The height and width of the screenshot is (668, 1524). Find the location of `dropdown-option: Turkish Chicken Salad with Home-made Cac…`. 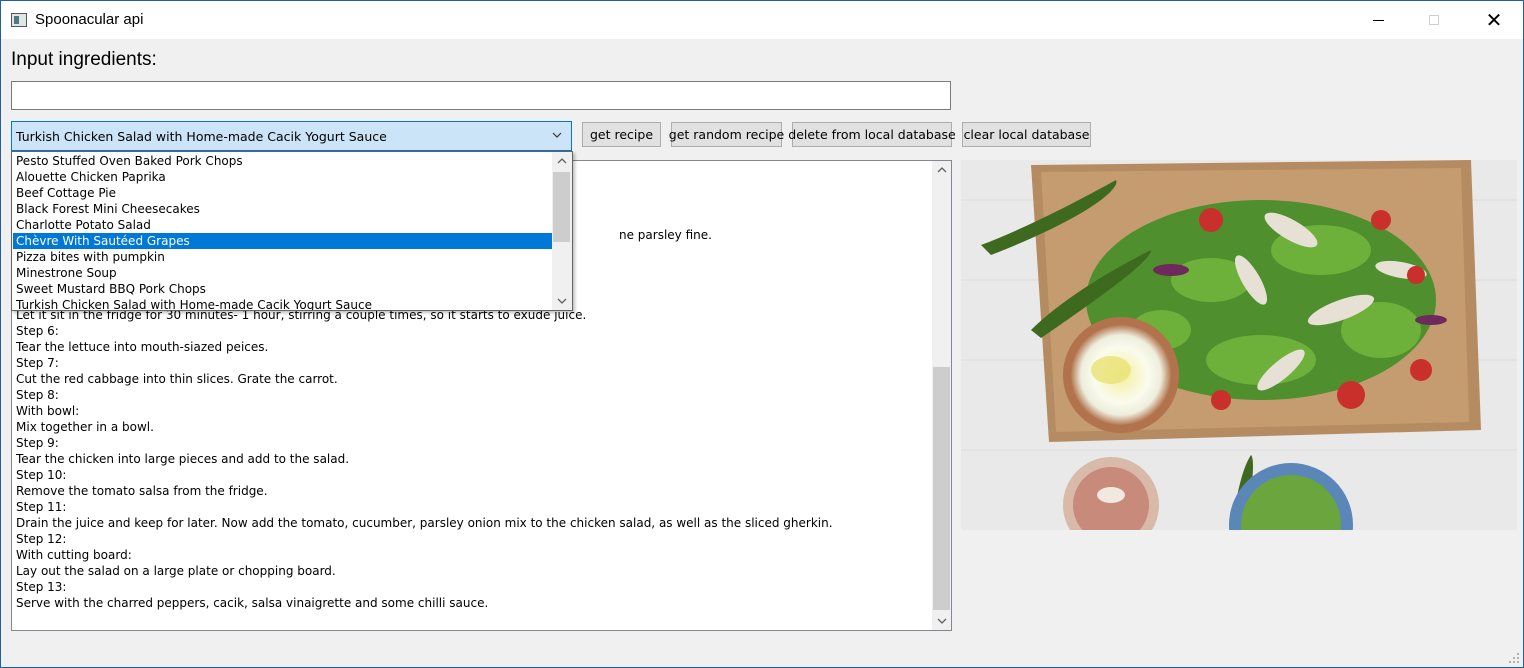

dropdown-option: Turkish Chicken Salad with Home-made Cac… is located at coordinates (283, 303).